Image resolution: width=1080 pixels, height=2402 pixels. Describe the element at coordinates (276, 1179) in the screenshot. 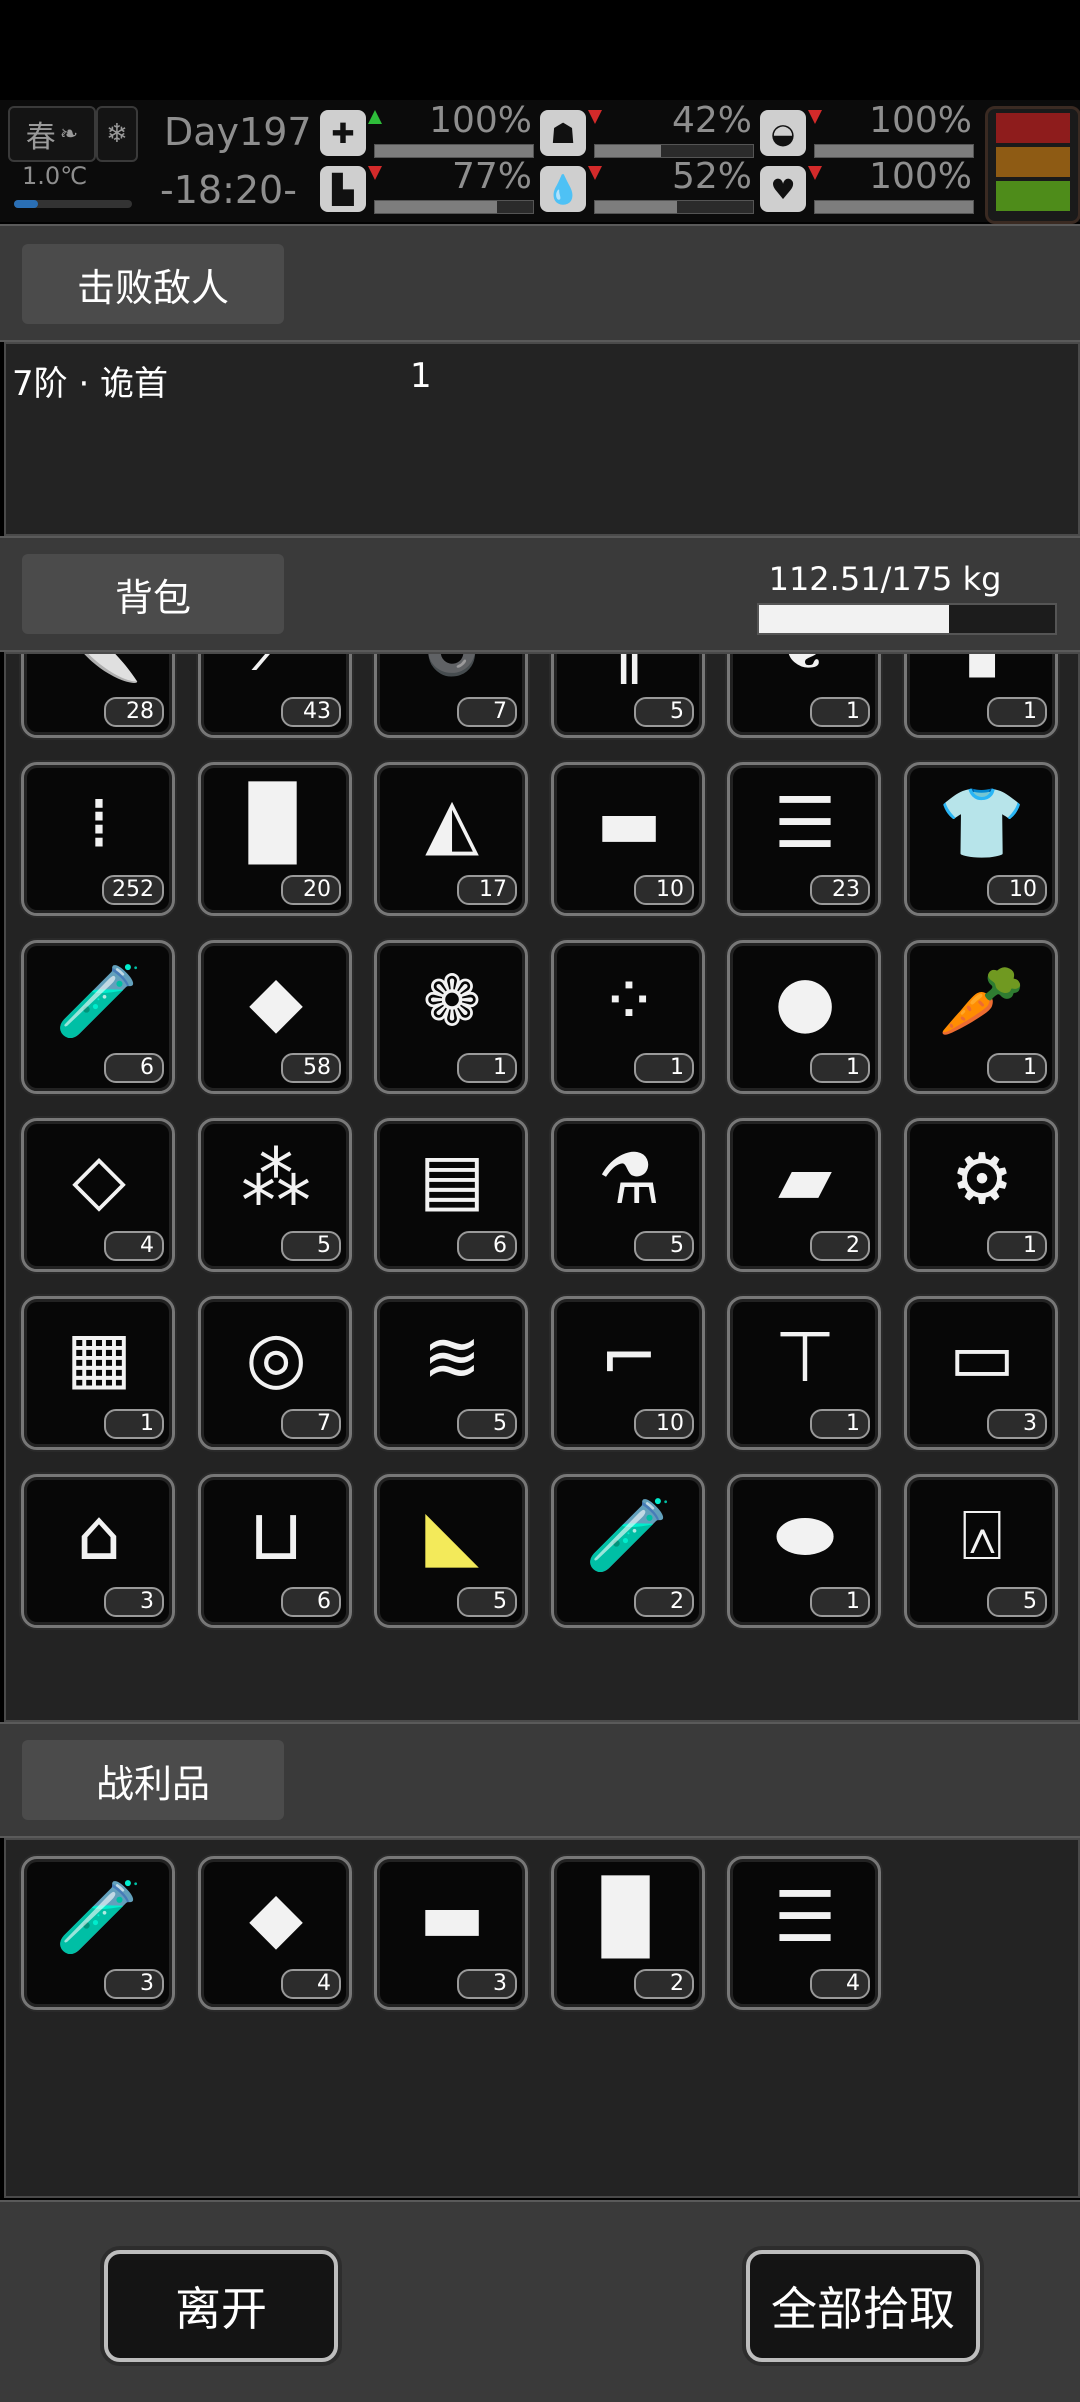

I see `rubble-icon: ⁂` at that location.